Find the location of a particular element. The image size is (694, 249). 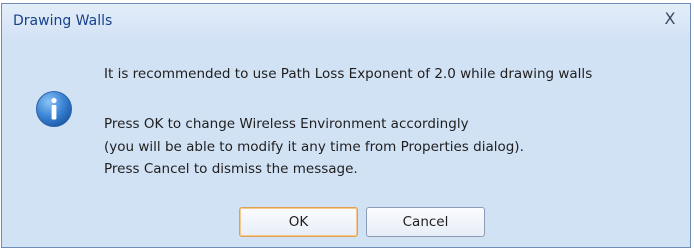

dialog-title: Drawing Walls is located at coordinates (63, 21).